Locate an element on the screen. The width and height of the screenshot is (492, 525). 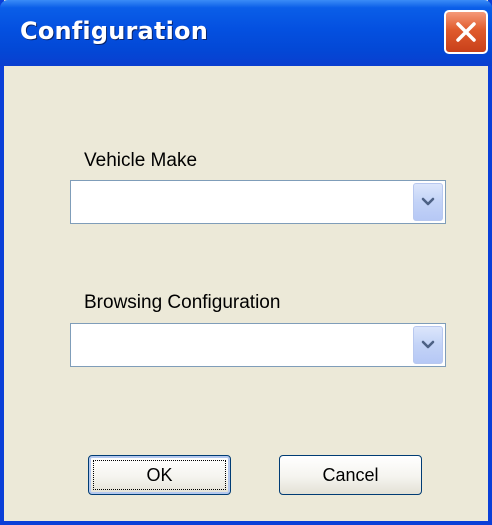
close-icon is located at coordinates (466, 32).